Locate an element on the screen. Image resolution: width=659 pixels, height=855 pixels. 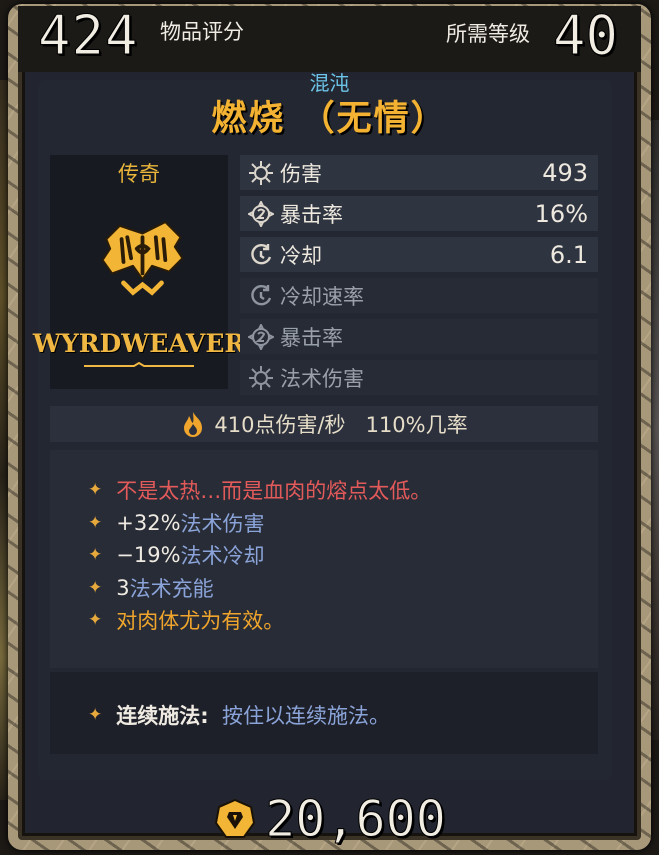
price: 20,600 is located at coordinates (329, 821).